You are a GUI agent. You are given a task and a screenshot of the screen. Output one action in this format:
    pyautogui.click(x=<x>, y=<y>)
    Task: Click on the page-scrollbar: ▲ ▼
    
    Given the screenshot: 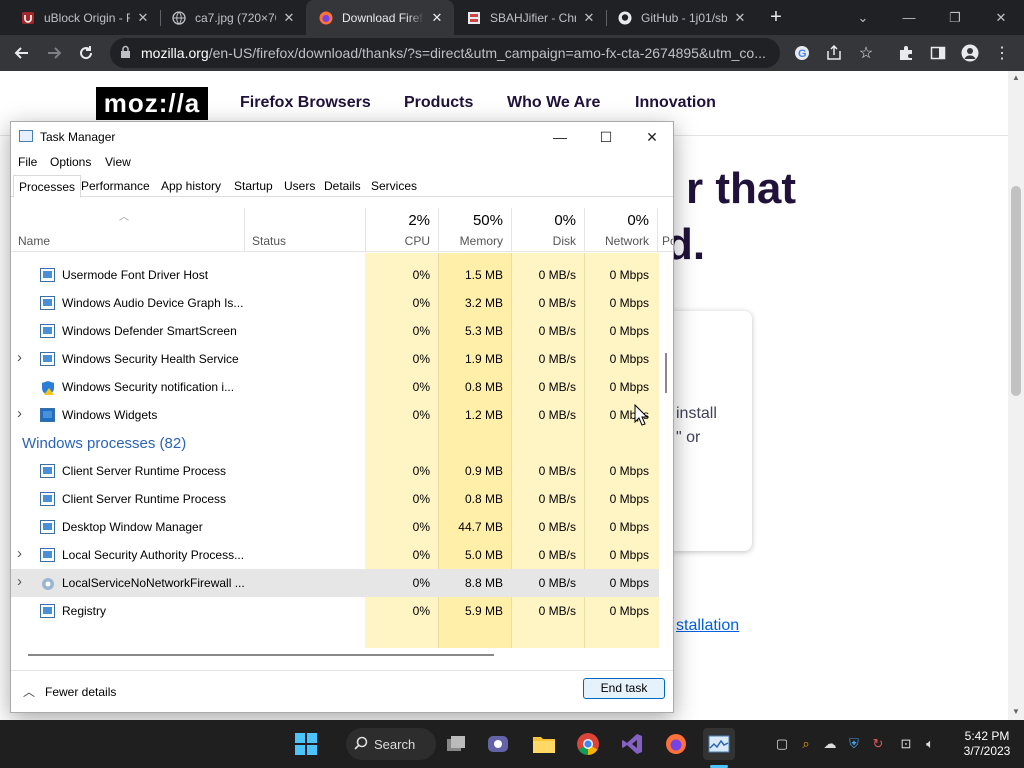 What is the action you would take?
    pyautogui.click(x=1016, y=395)
    